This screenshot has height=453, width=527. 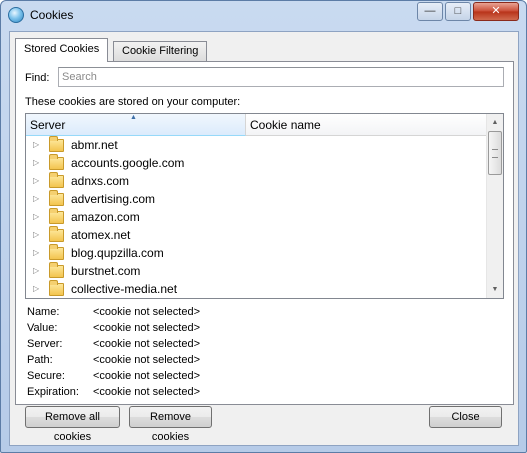 What do you see at coordinates (281, 77) in the screenshot?
I see `search-input` at bounding box center [281, 77].